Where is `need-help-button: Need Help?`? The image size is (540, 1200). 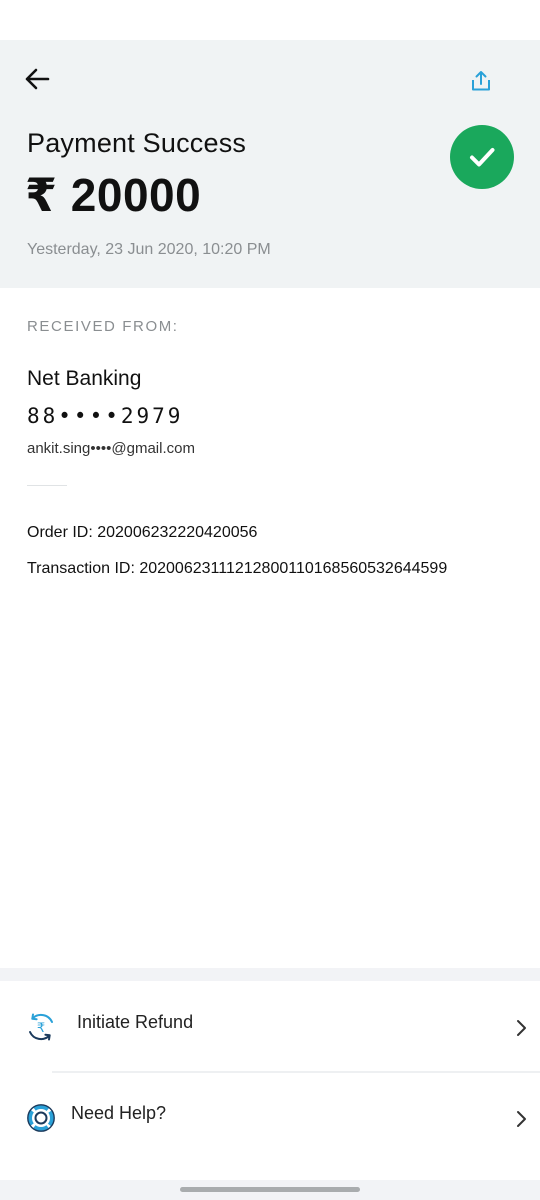
need-help-button: Need Help? is located at coordinates (270, 1118).